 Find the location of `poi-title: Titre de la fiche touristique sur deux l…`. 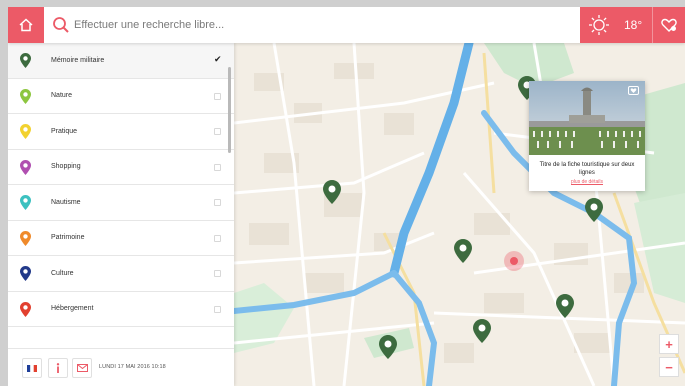

poi-title: Titre de la fiche touristique sur deux l… is located at coordinates (587, 169).